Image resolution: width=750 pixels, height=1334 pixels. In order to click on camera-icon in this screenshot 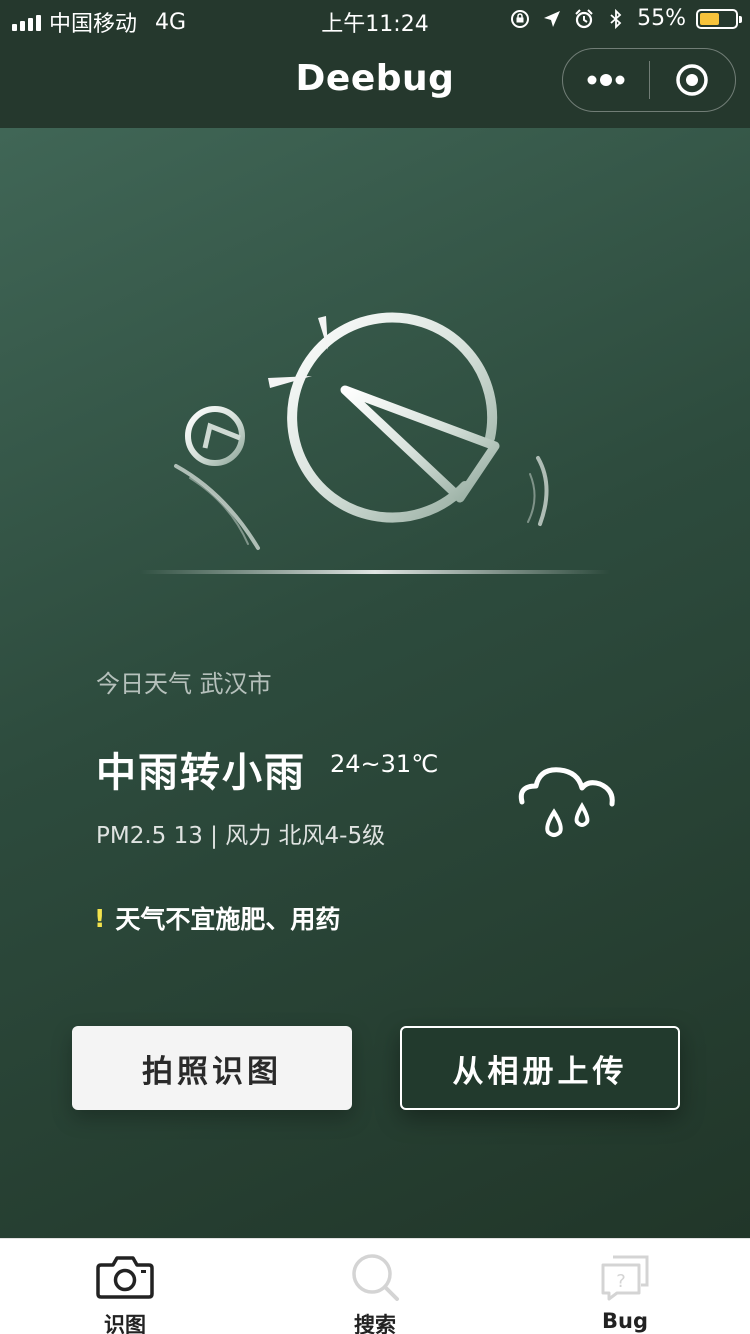, I will do `click(125, 1277)`.